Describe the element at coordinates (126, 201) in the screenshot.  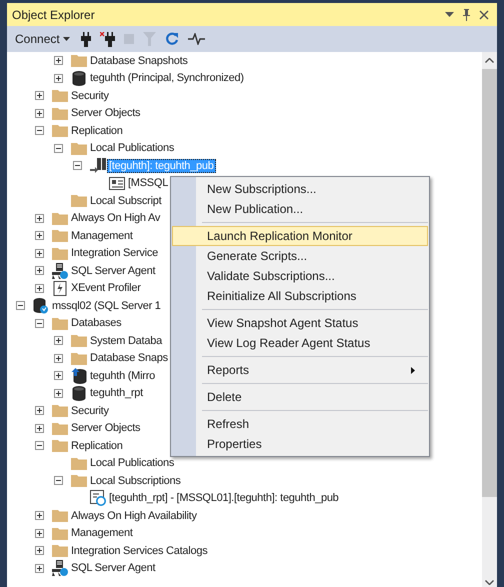
I see `tree-item: Local Subscript` at that location.